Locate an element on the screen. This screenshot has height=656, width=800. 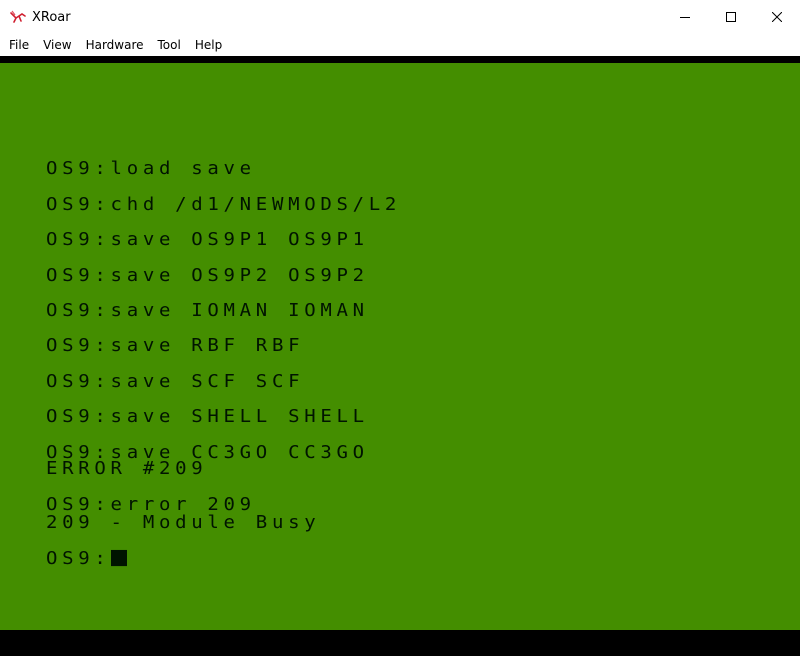
terminal-line: OS9:save SHELL SHELL is located at coordinates (207, 416).